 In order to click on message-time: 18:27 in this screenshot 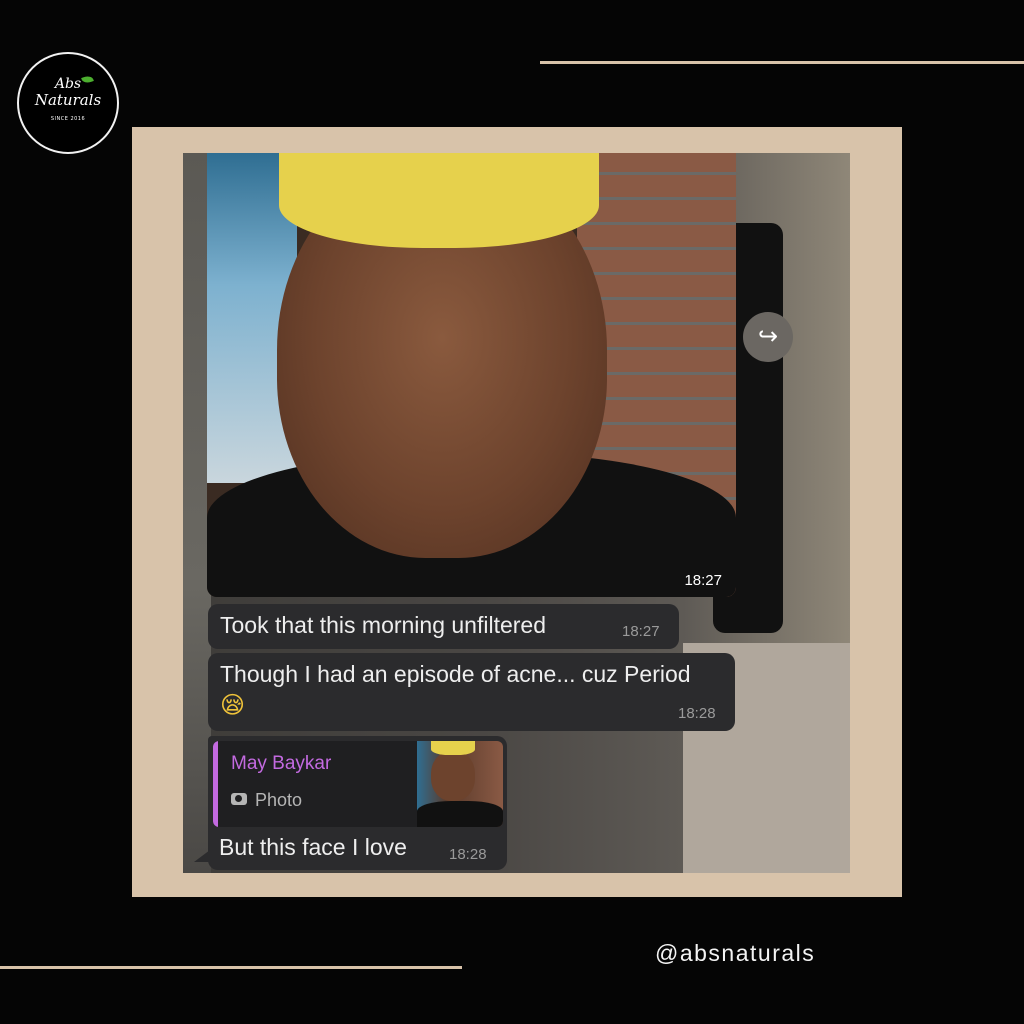, I will do `click(641, 631)`.